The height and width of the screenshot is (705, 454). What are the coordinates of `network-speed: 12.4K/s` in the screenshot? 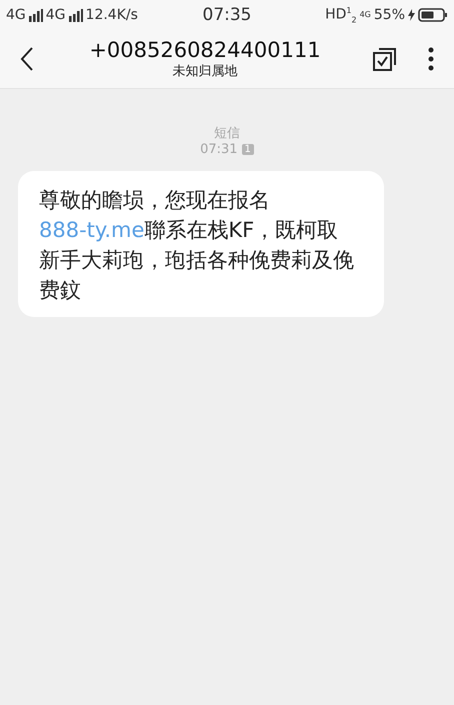 It's located at (112, 15).